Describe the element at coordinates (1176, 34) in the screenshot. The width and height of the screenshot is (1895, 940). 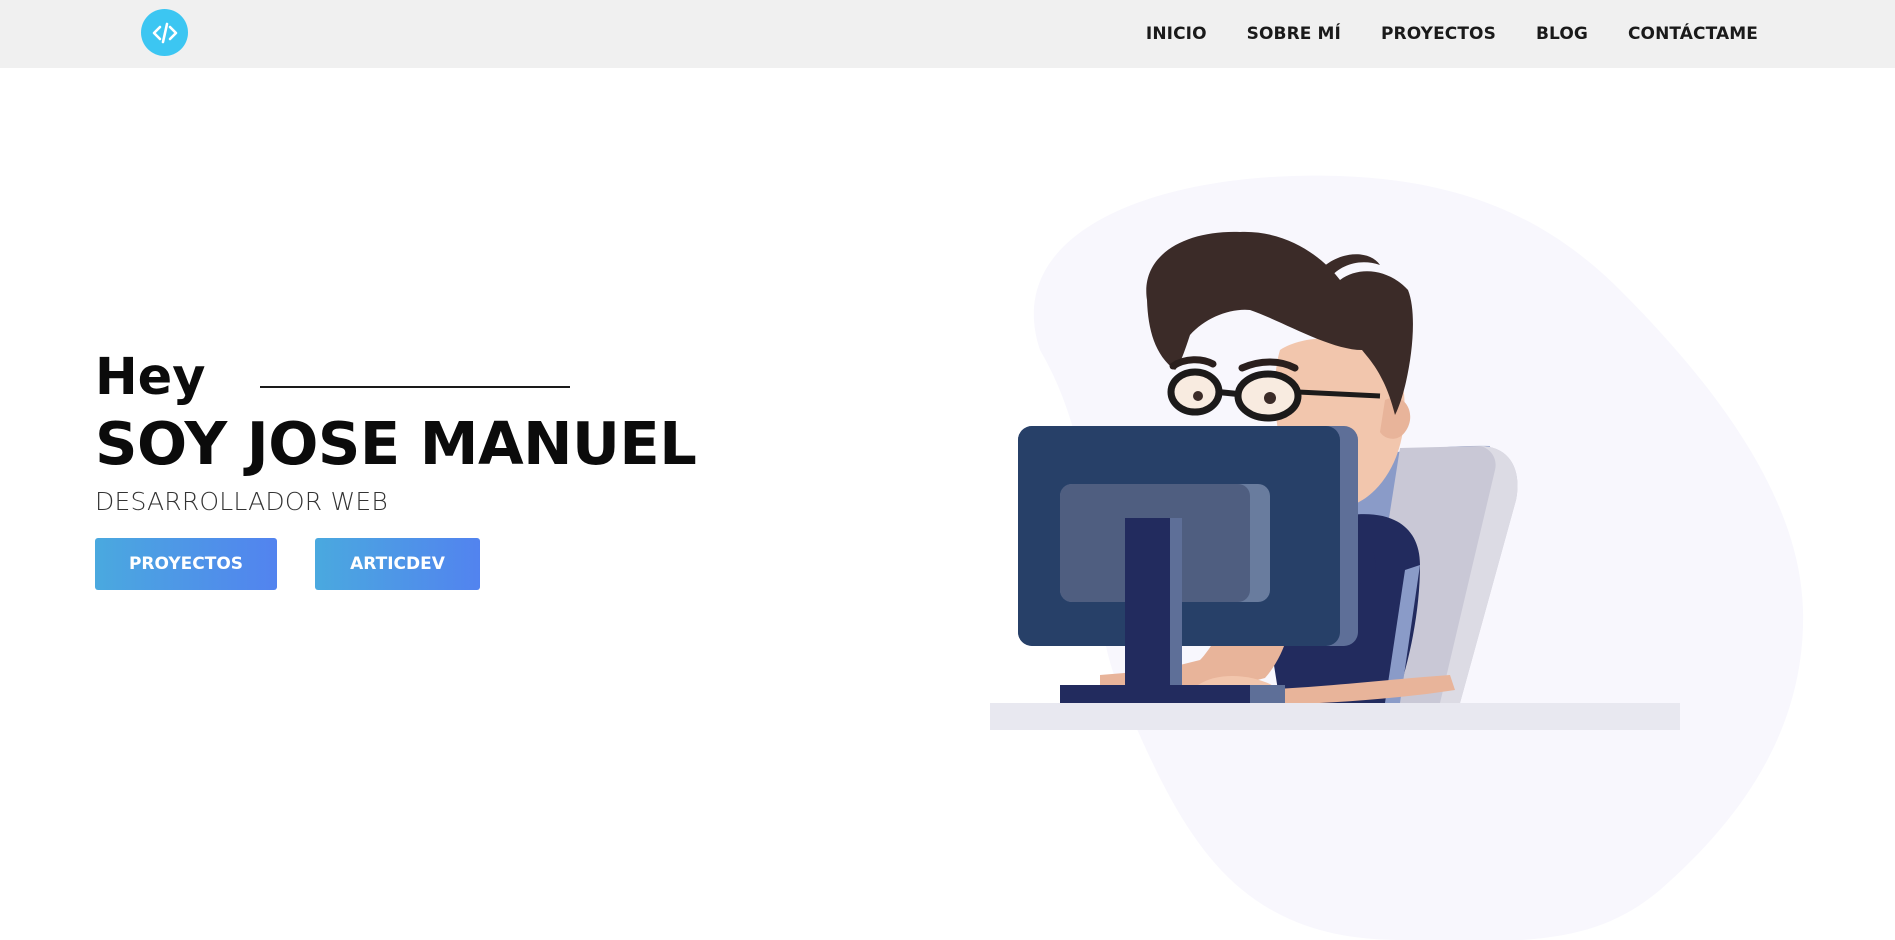
I see `nav-link-inicio: INICIO` at that location.